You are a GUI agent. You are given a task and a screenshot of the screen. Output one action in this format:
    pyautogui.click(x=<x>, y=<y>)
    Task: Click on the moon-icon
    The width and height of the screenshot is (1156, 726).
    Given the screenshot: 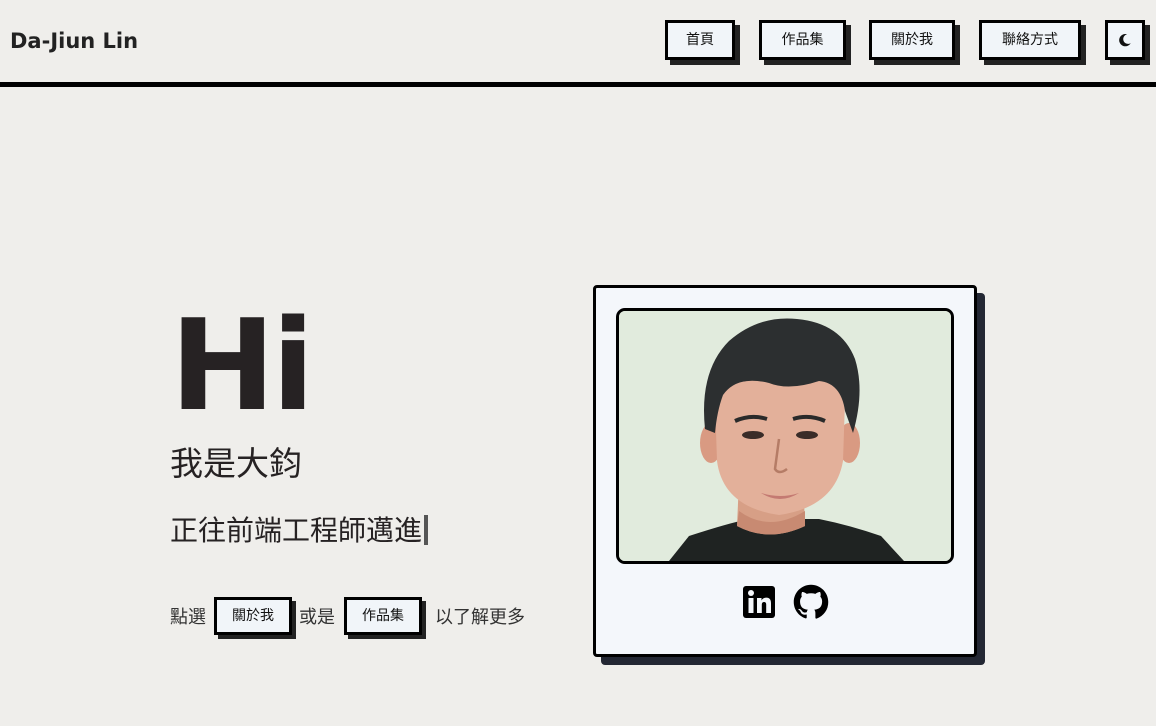 What is the action you would take?
    pyautogui.click(x=1125, y=40)
    